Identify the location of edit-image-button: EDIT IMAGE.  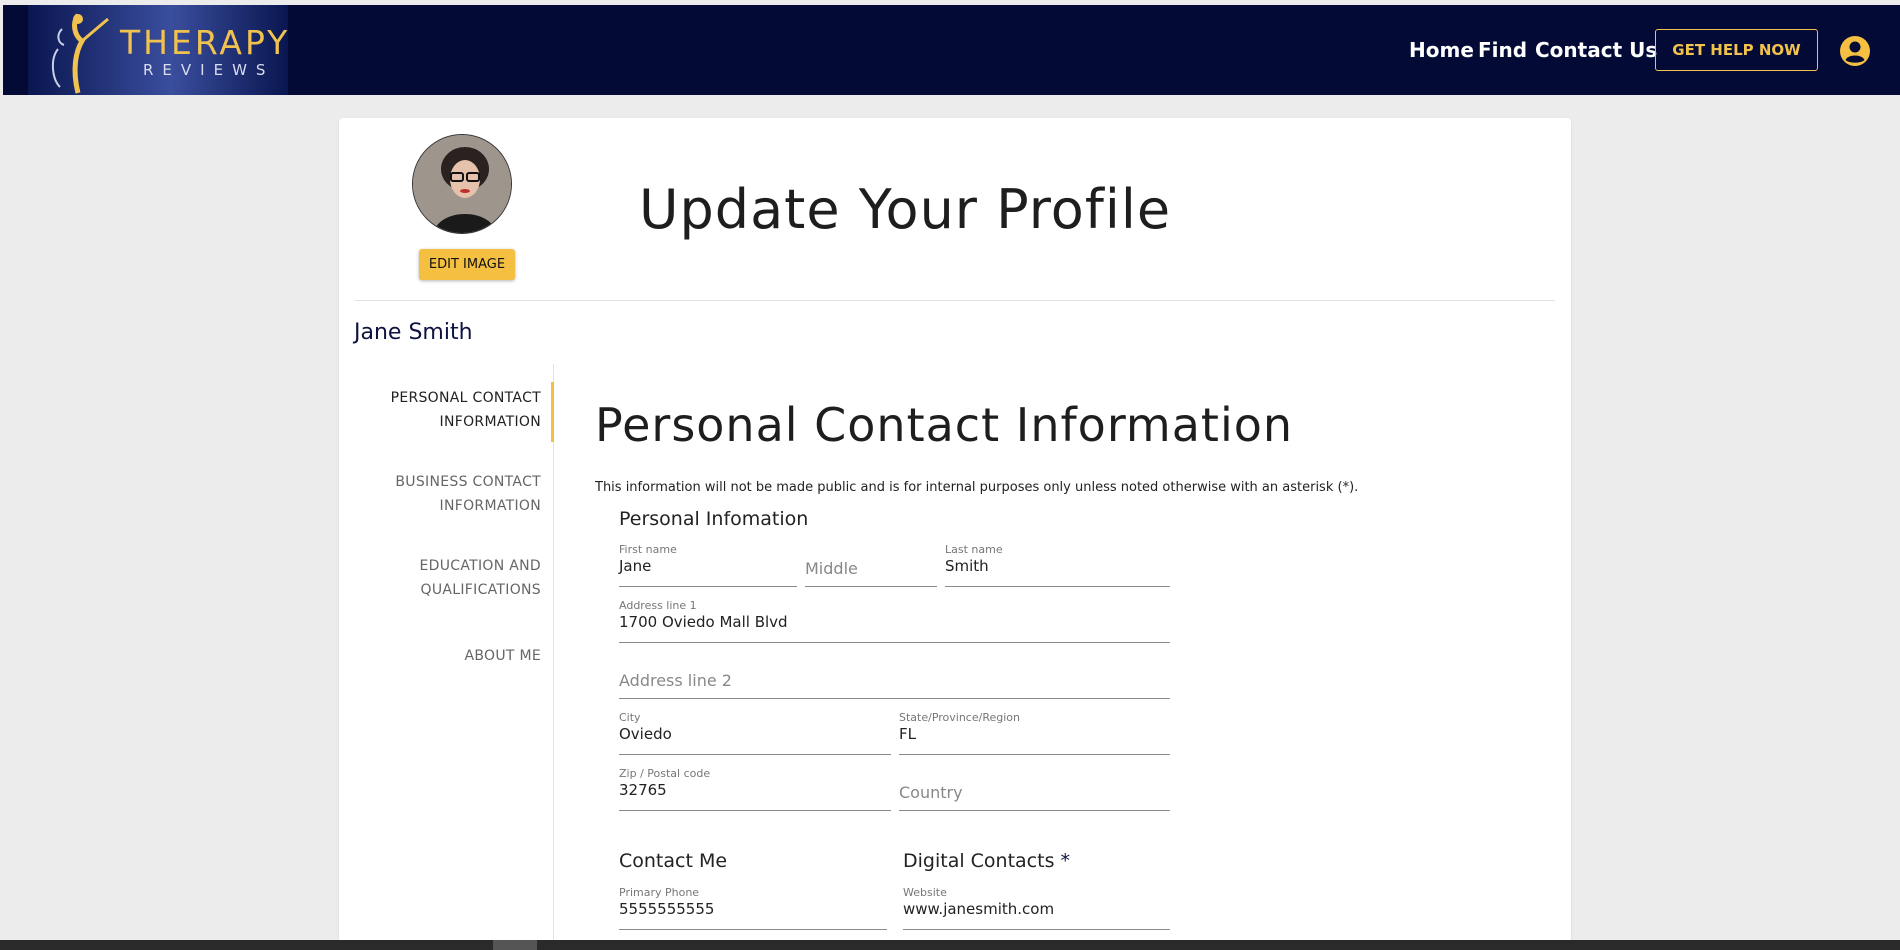
(467, 264).